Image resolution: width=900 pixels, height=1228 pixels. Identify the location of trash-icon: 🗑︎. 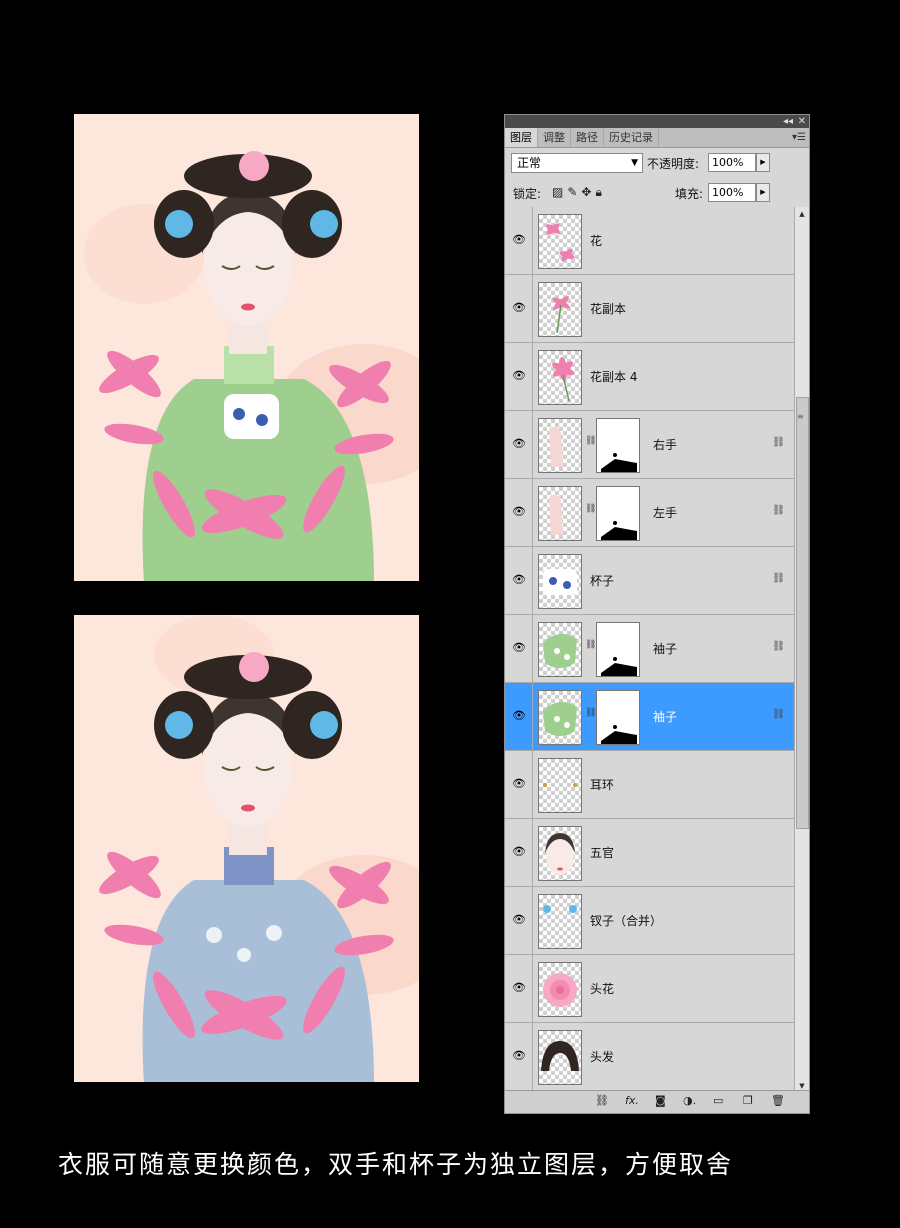
(778, 1100).